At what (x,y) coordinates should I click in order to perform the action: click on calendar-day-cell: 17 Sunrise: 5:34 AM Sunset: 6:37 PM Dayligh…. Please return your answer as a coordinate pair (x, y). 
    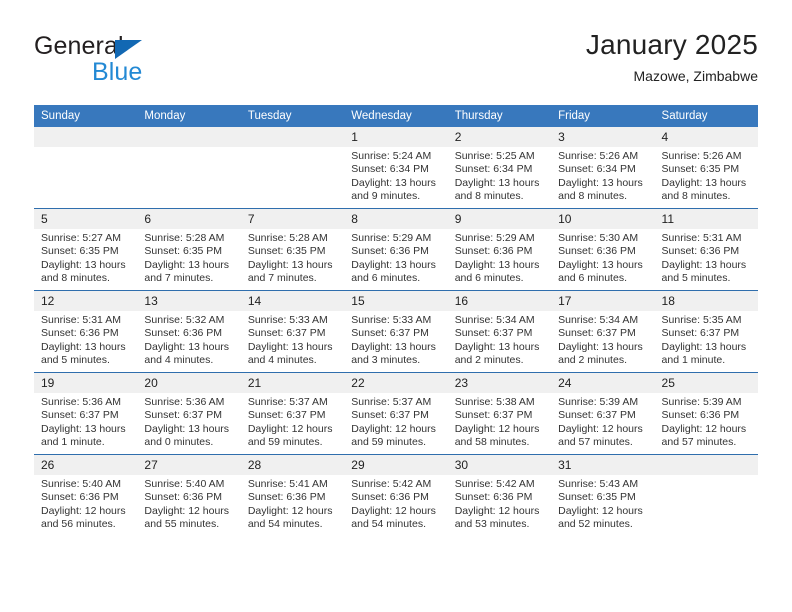
    Looking at the image, I should click on (603, 331).